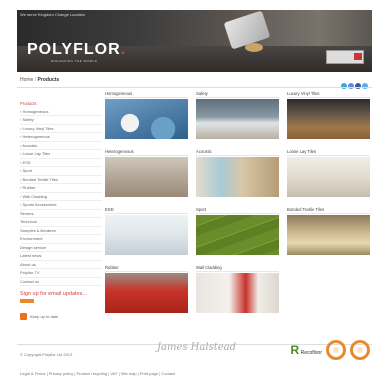 The width and height of the screenshot is (377, 376). I want to click on sidebar-item: Homogeneous, so click(61, 112).